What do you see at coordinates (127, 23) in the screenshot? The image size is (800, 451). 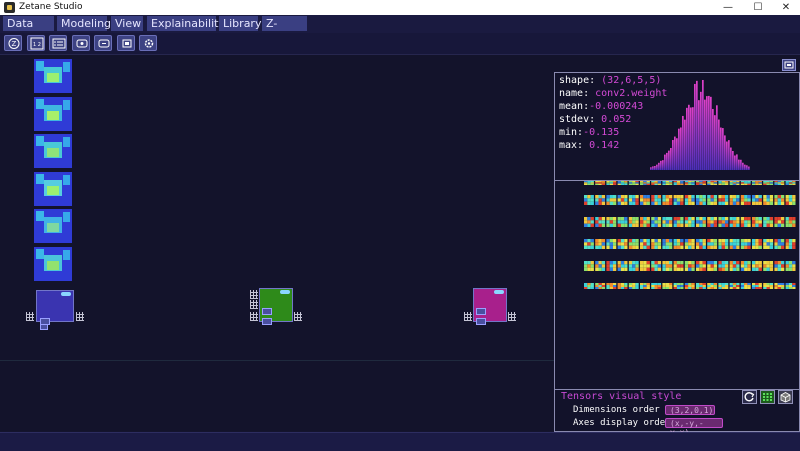 I see `menu-view: View` at bounding box center [127, 23].